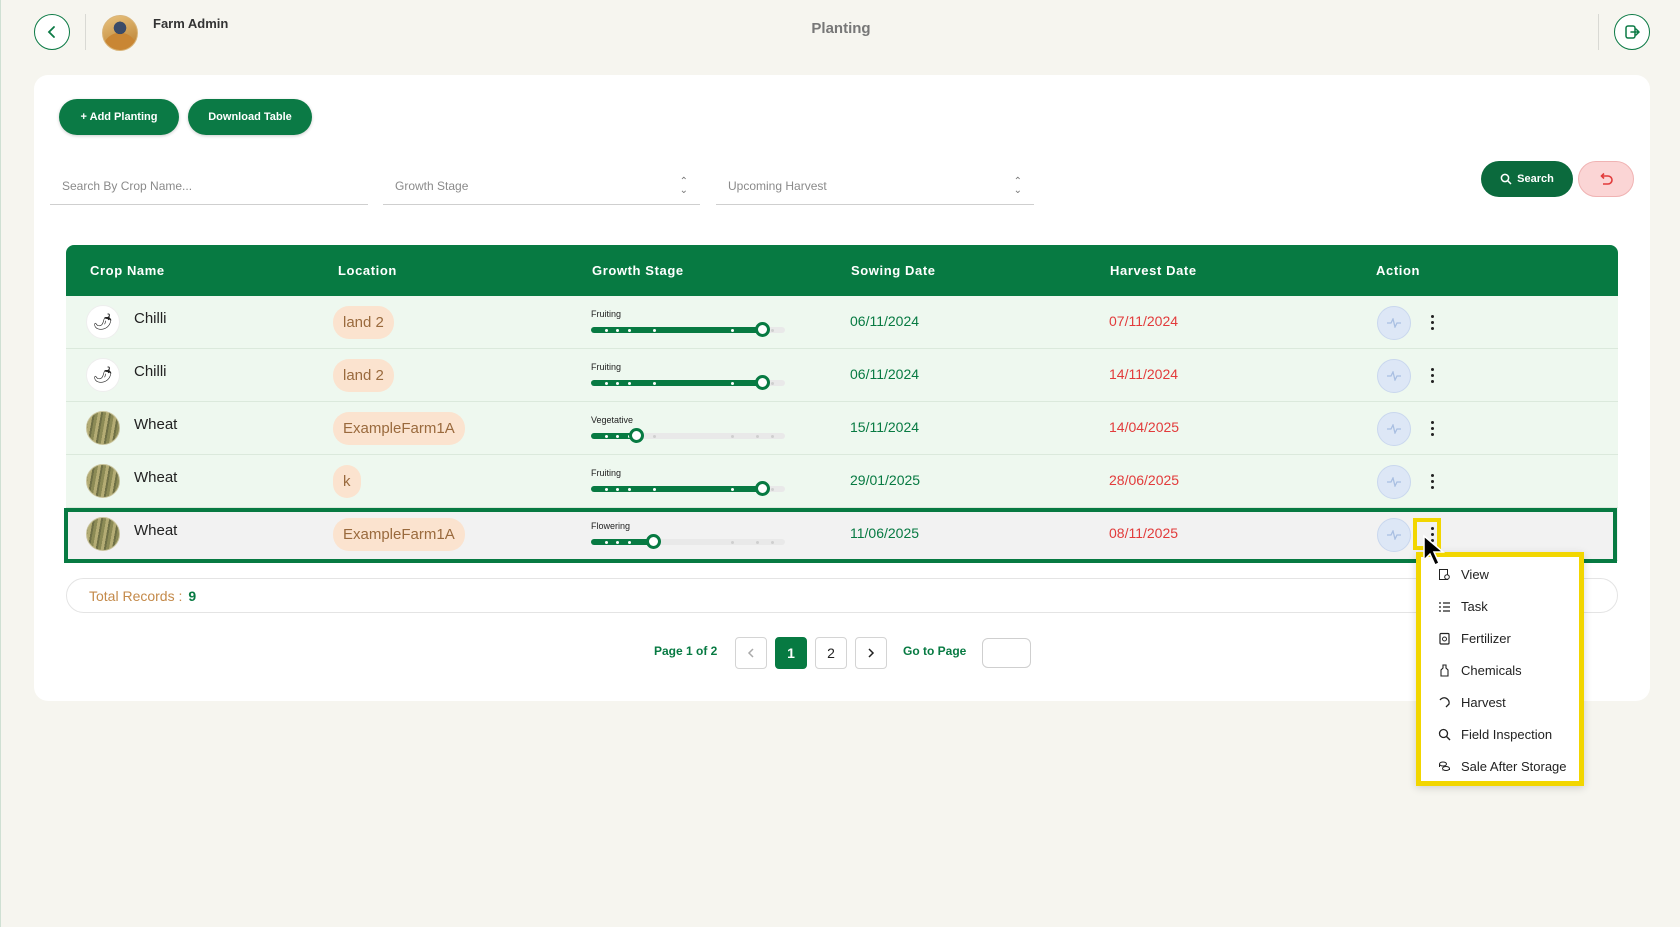 This screenshot has width=1680, height=927. I want to click on menu-item-sale-after-storage: Sale After Storage, so click(1502, 766).